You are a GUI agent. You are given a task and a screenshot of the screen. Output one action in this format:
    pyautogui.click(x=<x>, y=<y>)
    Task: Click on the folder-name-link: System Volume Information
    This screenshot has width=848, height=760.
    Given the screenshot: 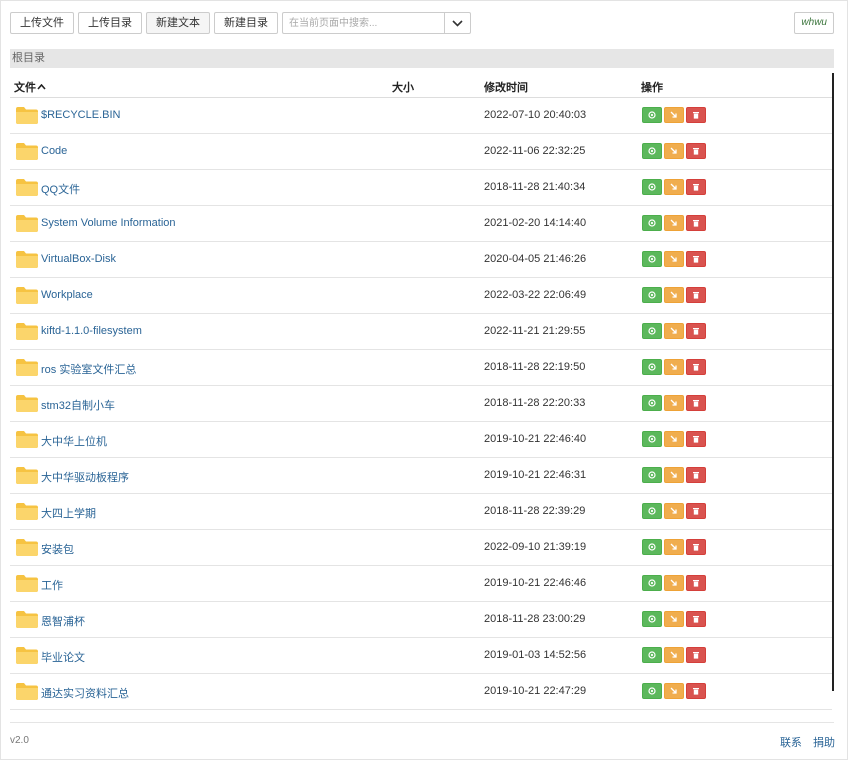 What is the action you would take?
    pyautogui.click(x=108, y=223)
    